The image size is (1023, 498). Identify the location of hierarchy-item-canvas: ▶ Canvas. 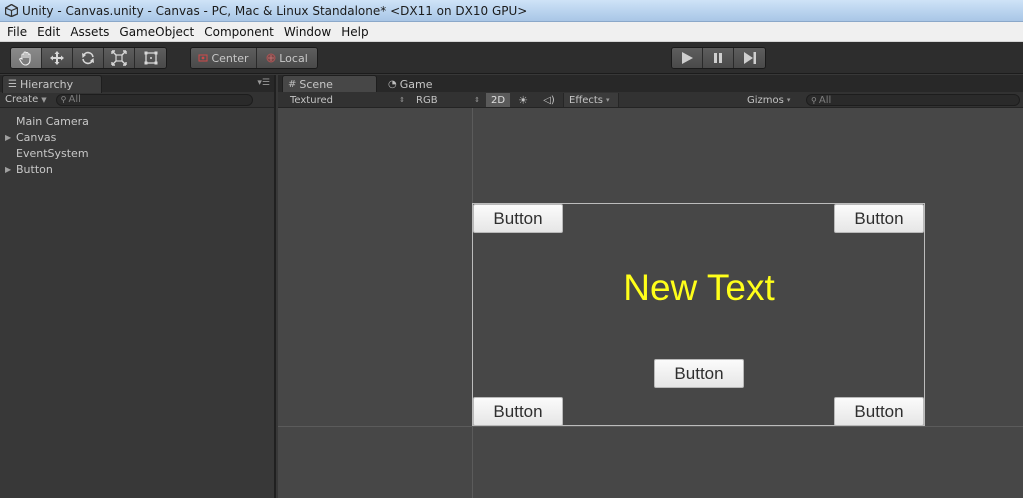
(137, 137).